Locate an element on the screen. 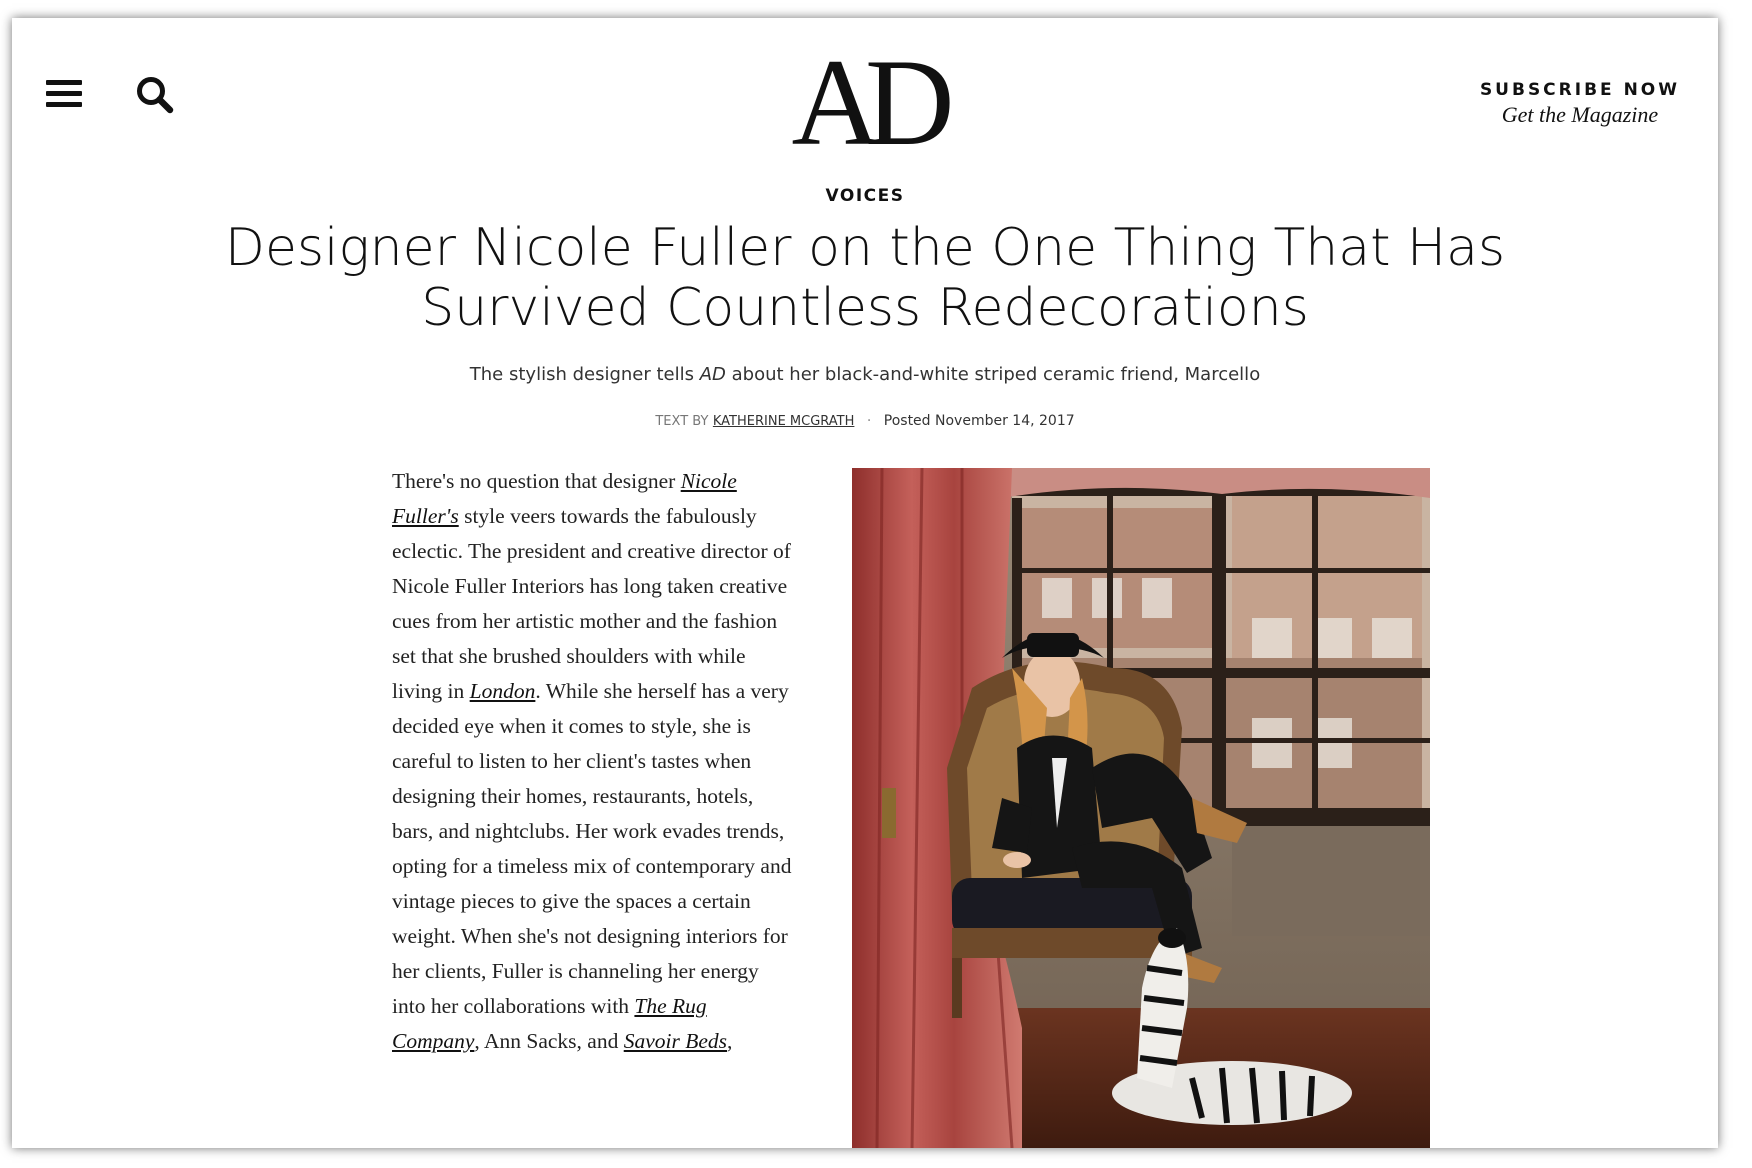  subscribe-now-label: SUBSCRIBE NOW is located at coordinates (1580, 90).